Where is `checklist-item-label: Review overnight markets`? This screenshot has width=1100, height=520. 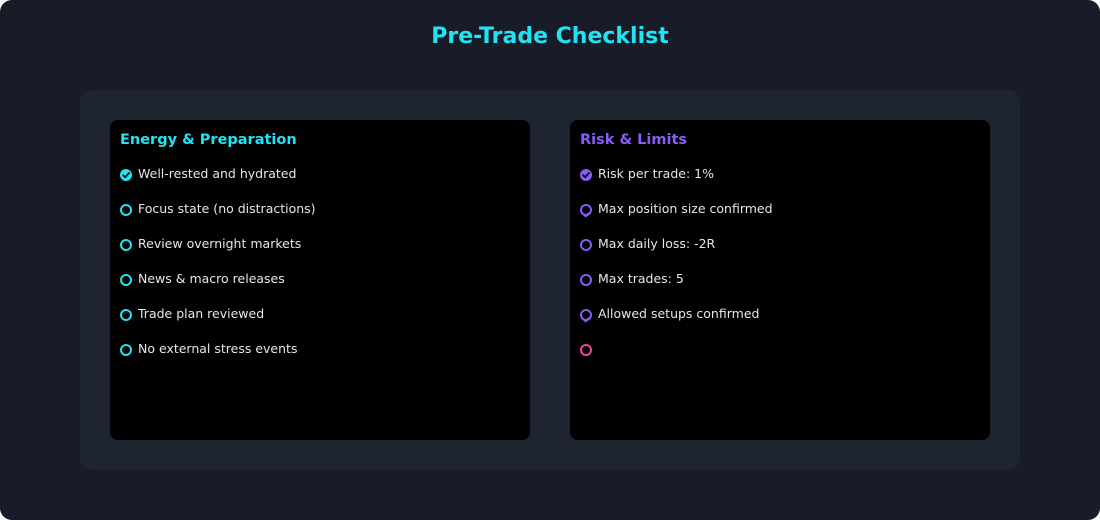 checklist-item-label: Review overnight markets is located at coordinates (220, 243).